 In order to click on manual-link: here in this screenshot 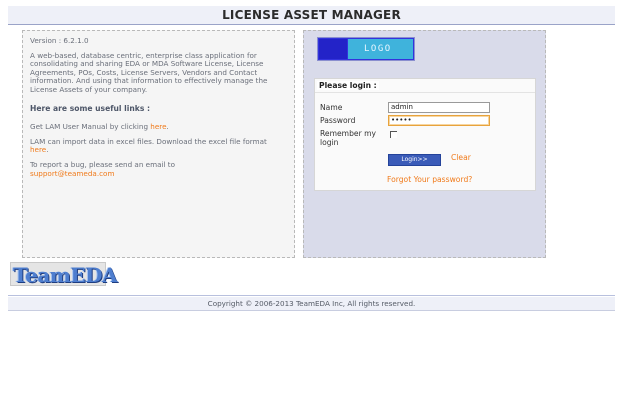, I will do `click(158, 126)`.